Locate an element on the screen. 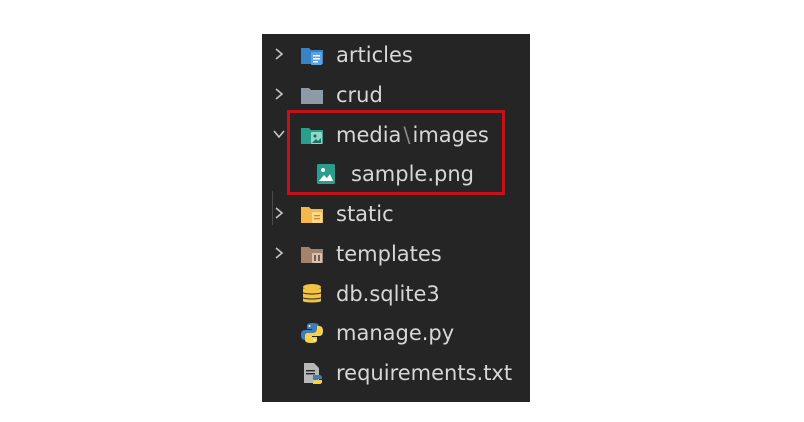 This screenshot has width=804, height=422. folder-grey-icon is located at coordinates (312, 96).